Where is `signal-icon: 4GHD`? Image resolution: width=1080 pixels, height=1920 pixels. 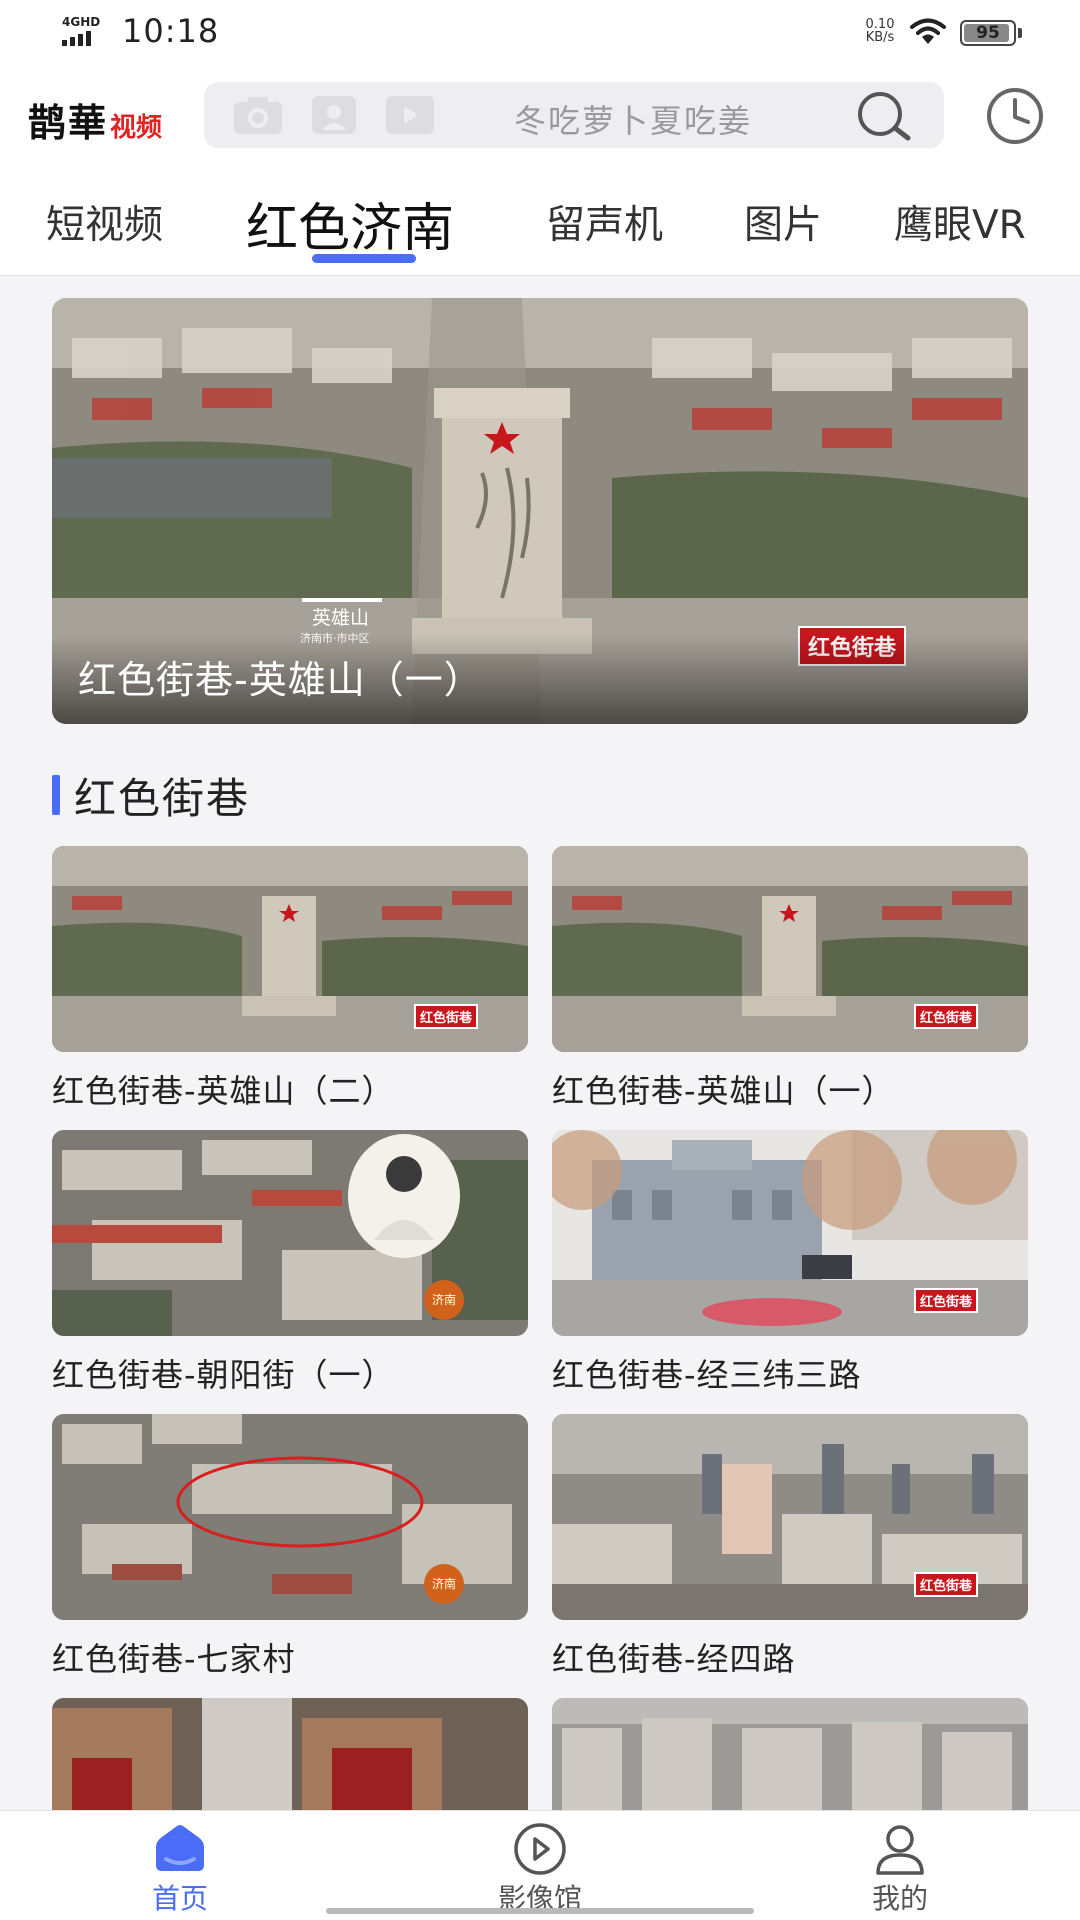 signal-icon: 4GHD is located at coordinates (86, 31).